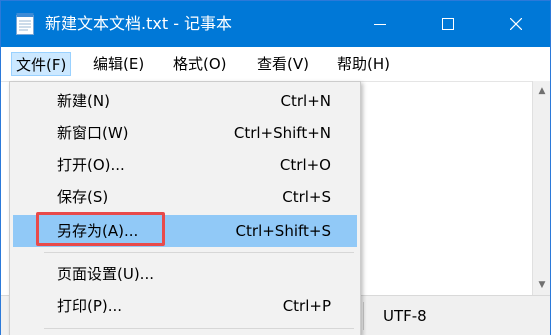  I want to click on menu-help: 帮助(H), so click(363, 64).